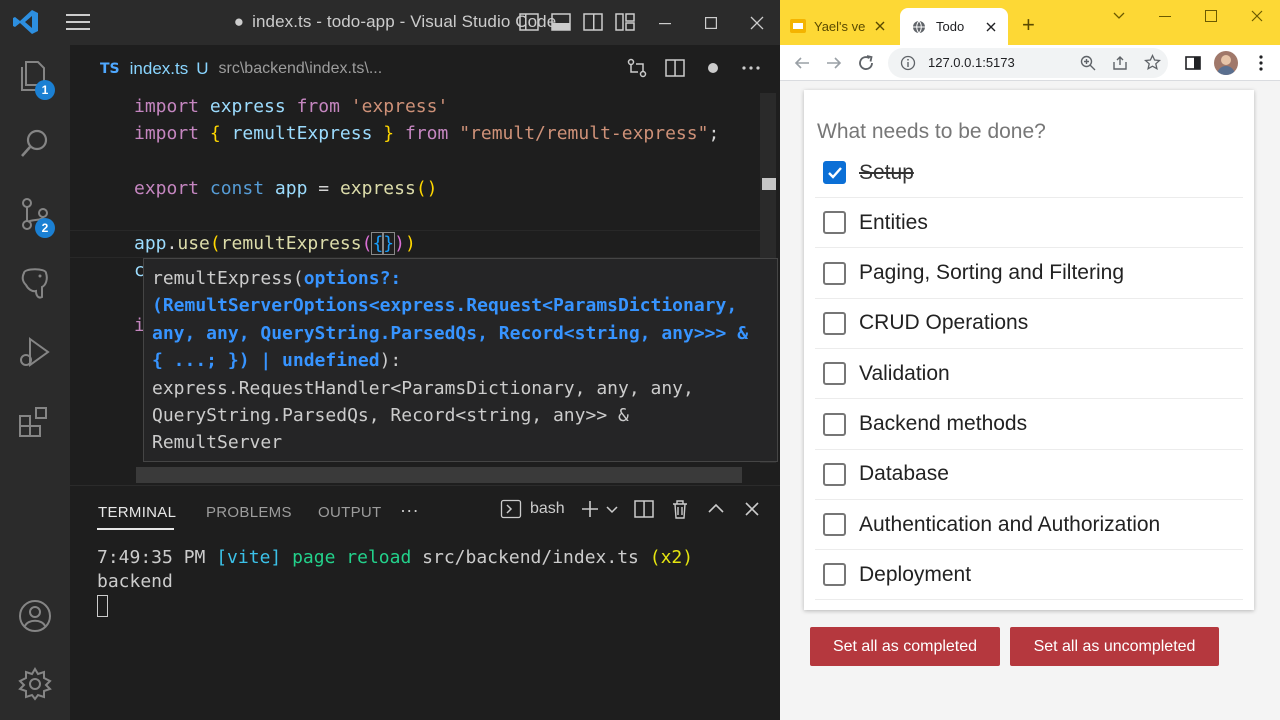 The image size is (1280, 720). Describe the element at coordinates (35, 422) in the screenshot. I see `extensions-icon` at that location.